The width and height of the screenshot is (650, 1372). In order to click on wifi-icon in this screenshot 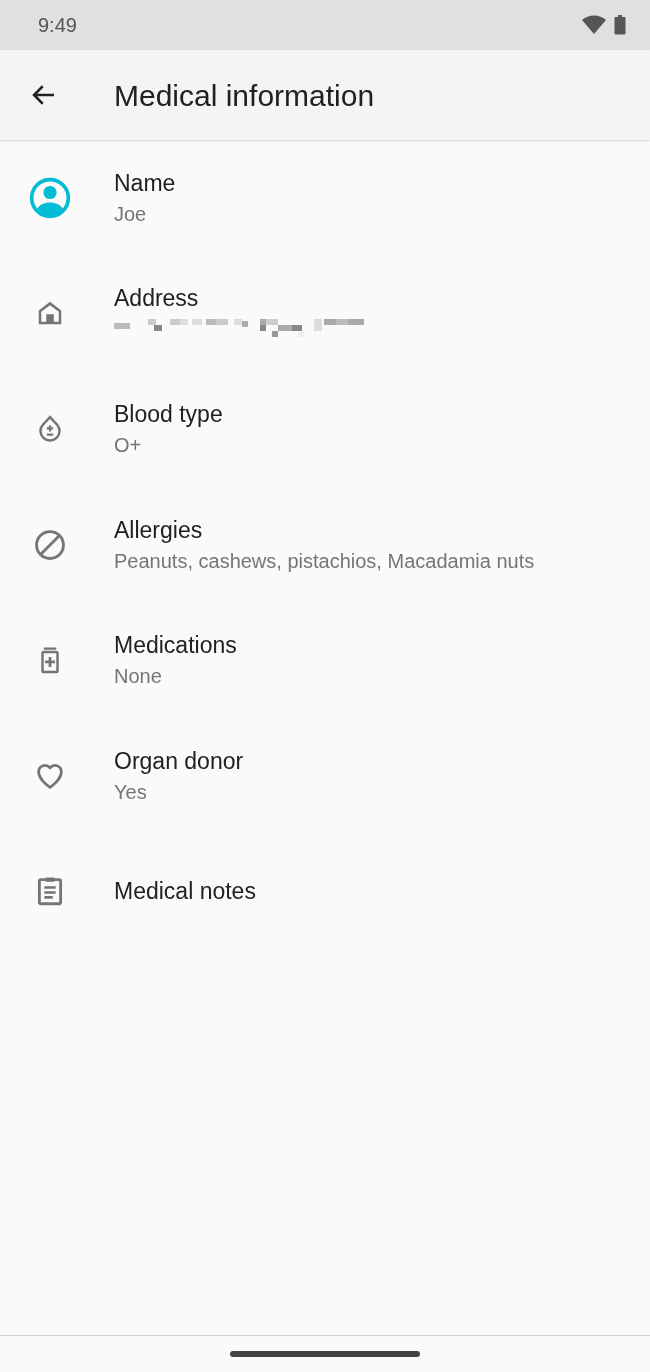, I will do `click(594, 25)`.